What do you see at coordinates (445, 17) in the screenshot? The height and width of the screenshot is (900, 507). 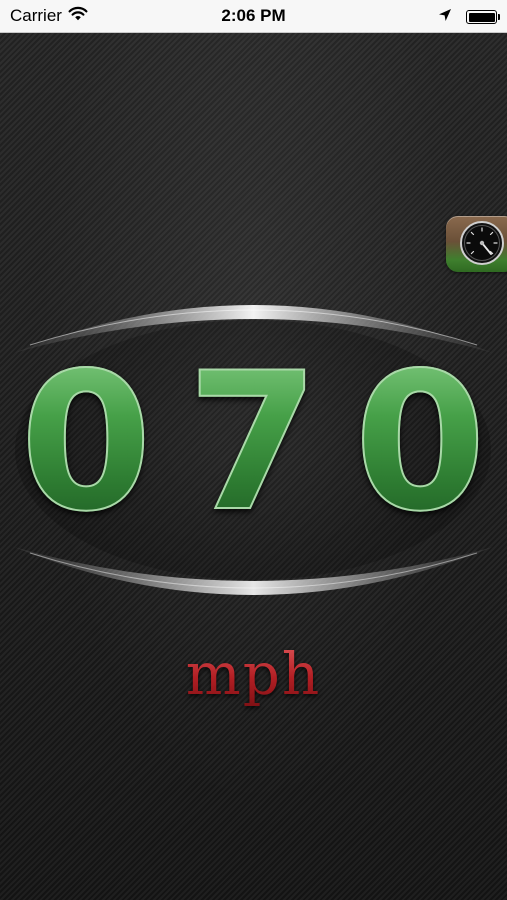 I see `location-arrow-icon` at bounding box center [445, 17].